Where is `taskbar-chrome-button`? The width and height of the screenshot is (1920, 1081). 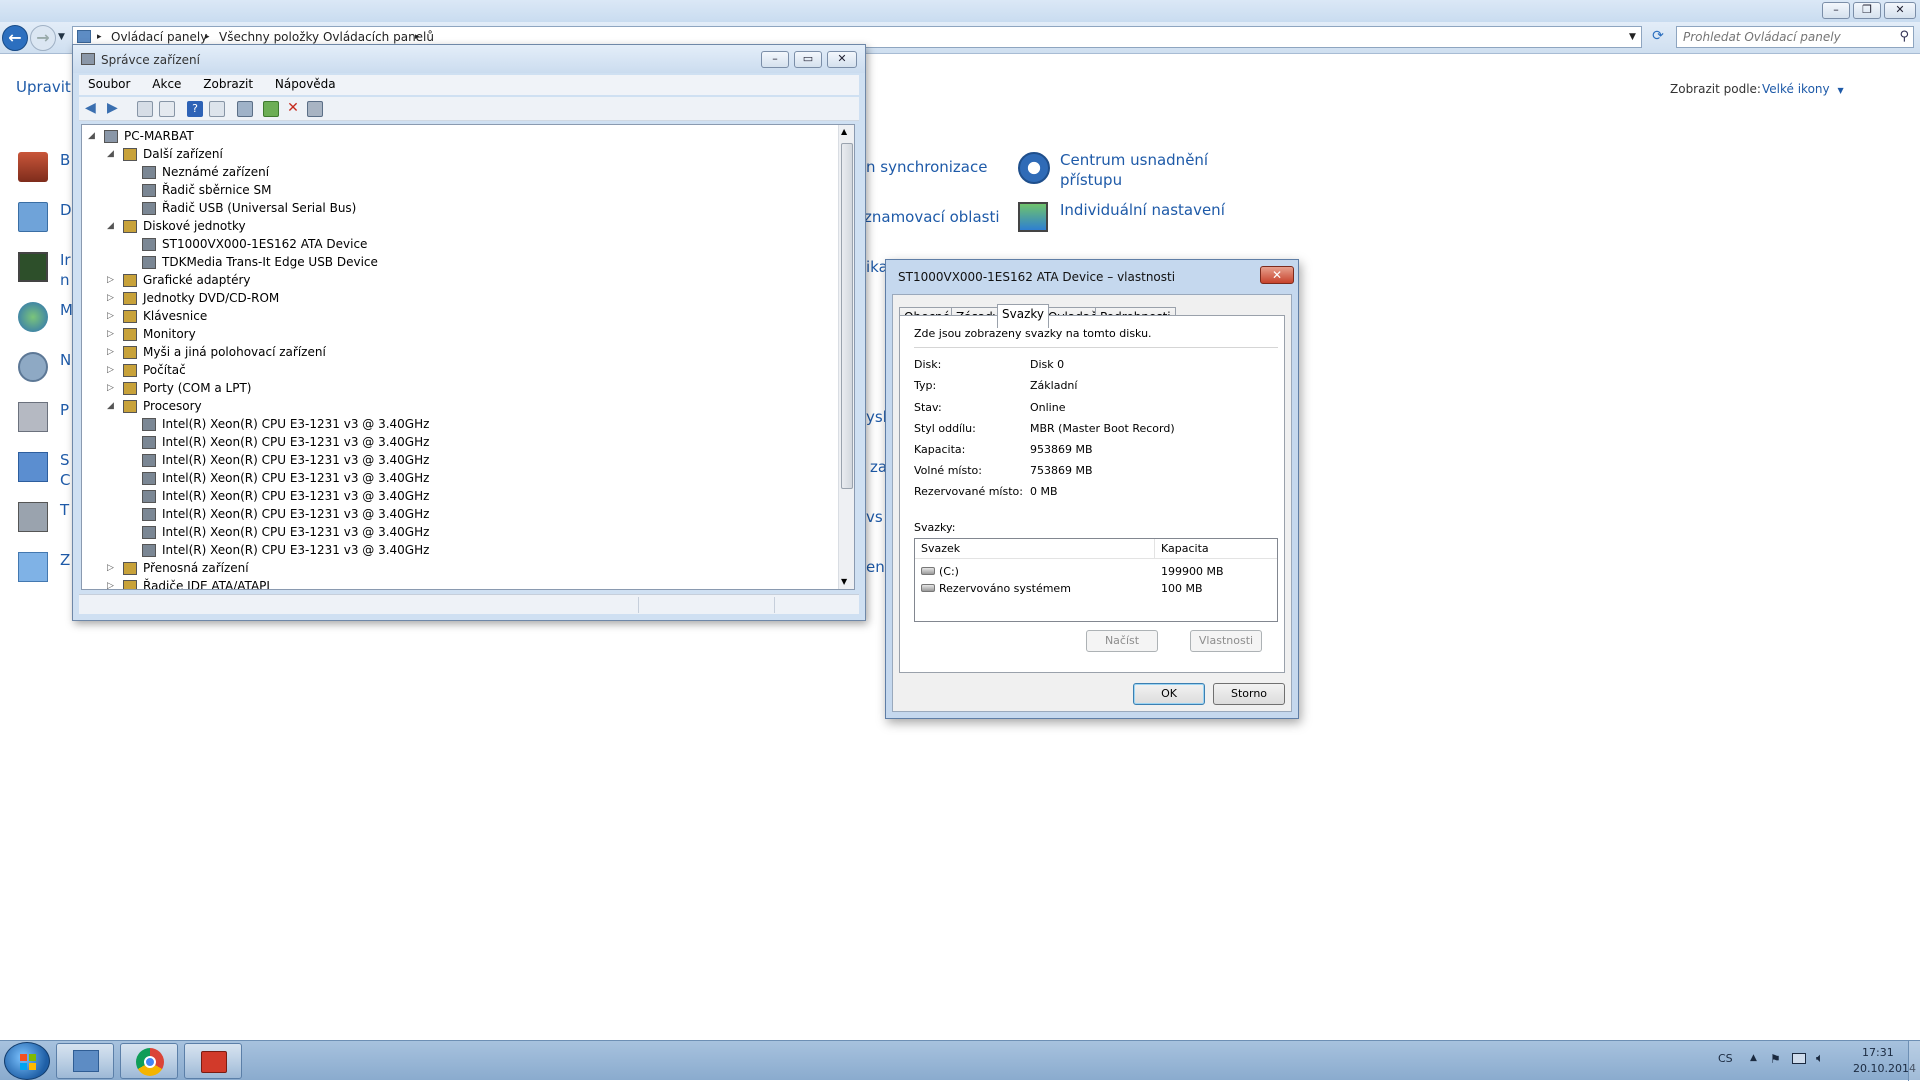
taskbar-chrome-button is located at coordinates (149, 1061).